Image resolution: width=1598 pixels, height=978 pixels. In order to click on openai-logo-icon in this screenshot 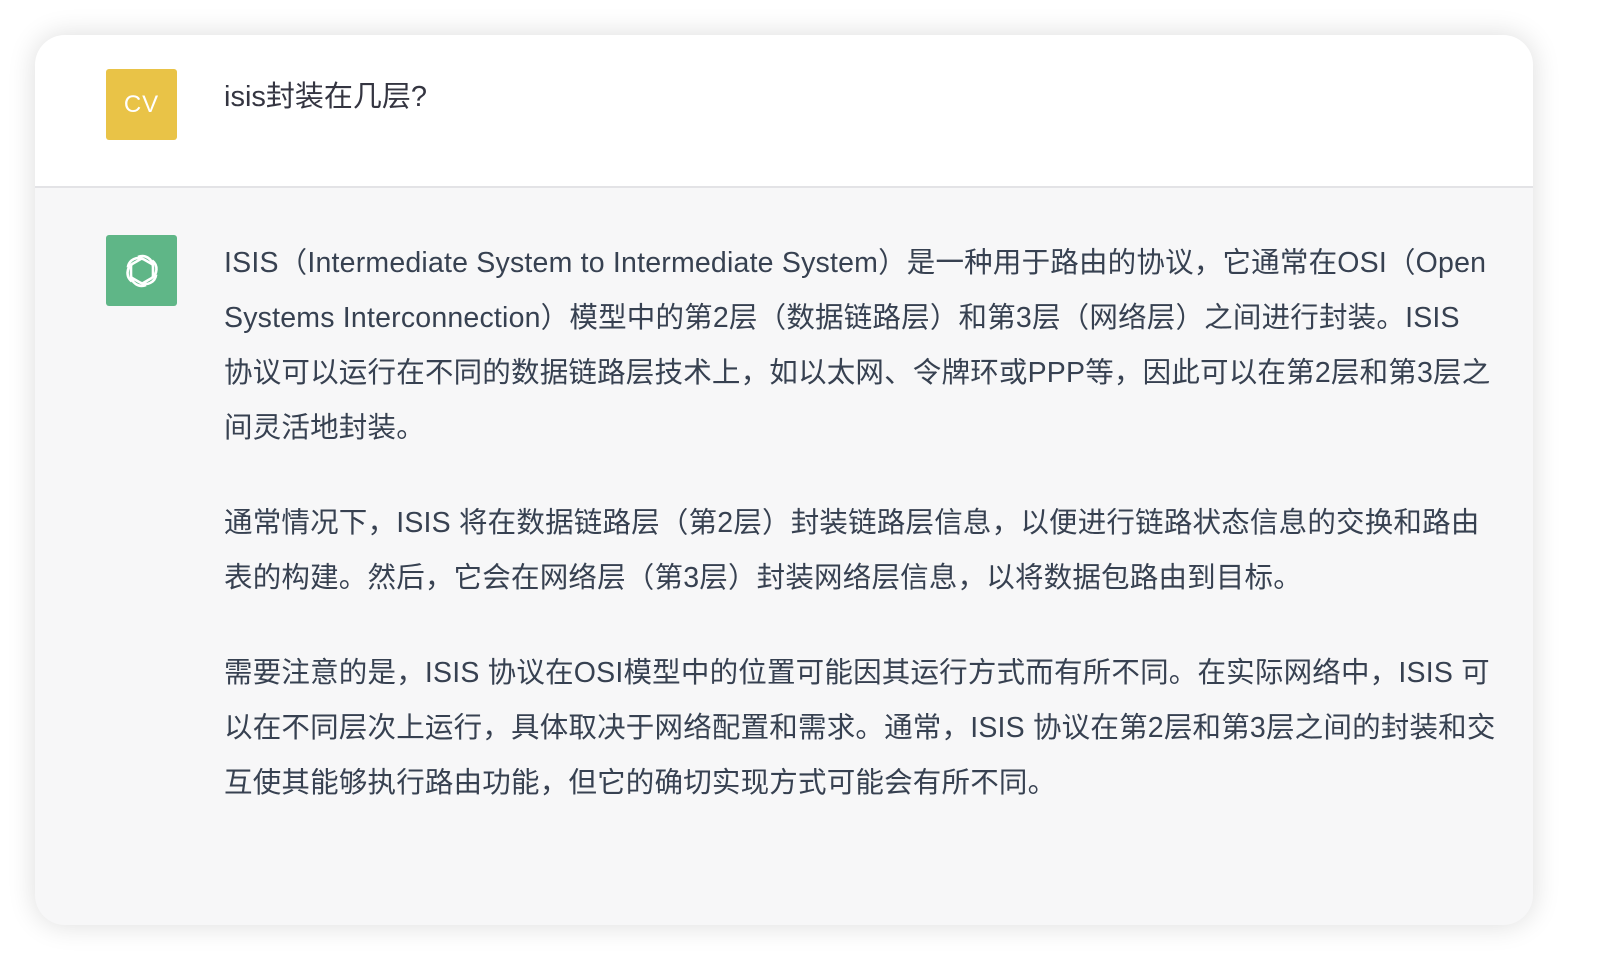, I will do `click(141, 270)`.